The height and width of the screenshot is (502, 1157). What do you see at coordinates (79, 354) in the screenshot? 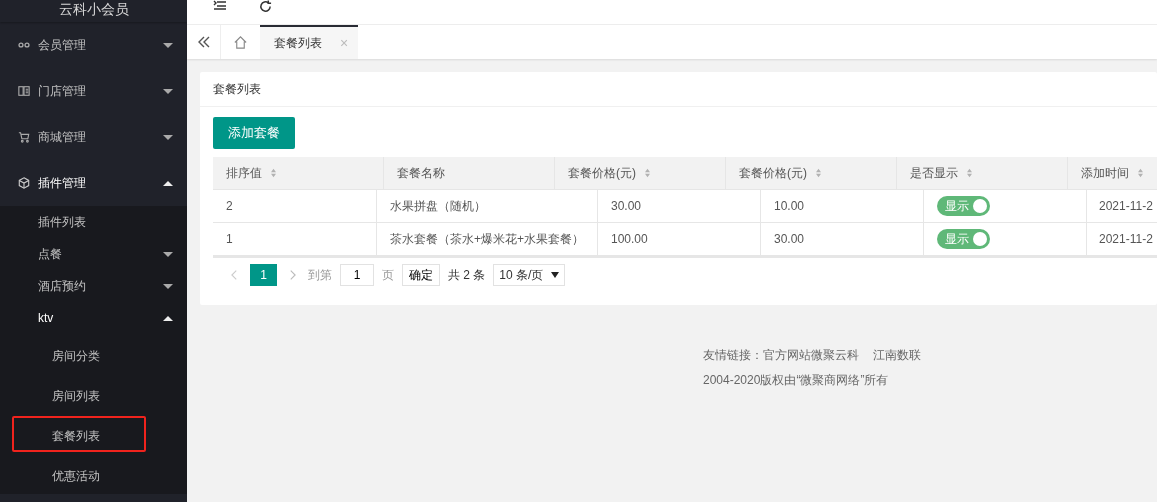
I see `sidebar-item: 房间分类` at bounding box center [79, 354].